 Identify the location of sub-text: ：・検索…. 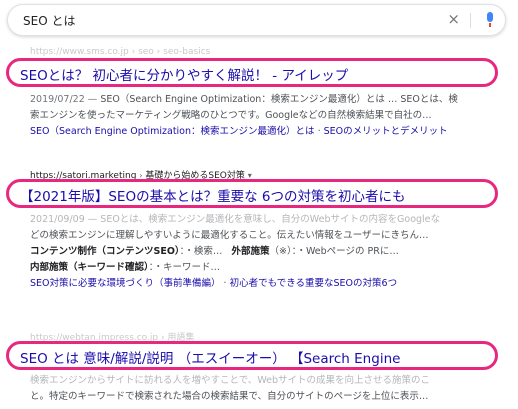
(201, 251).